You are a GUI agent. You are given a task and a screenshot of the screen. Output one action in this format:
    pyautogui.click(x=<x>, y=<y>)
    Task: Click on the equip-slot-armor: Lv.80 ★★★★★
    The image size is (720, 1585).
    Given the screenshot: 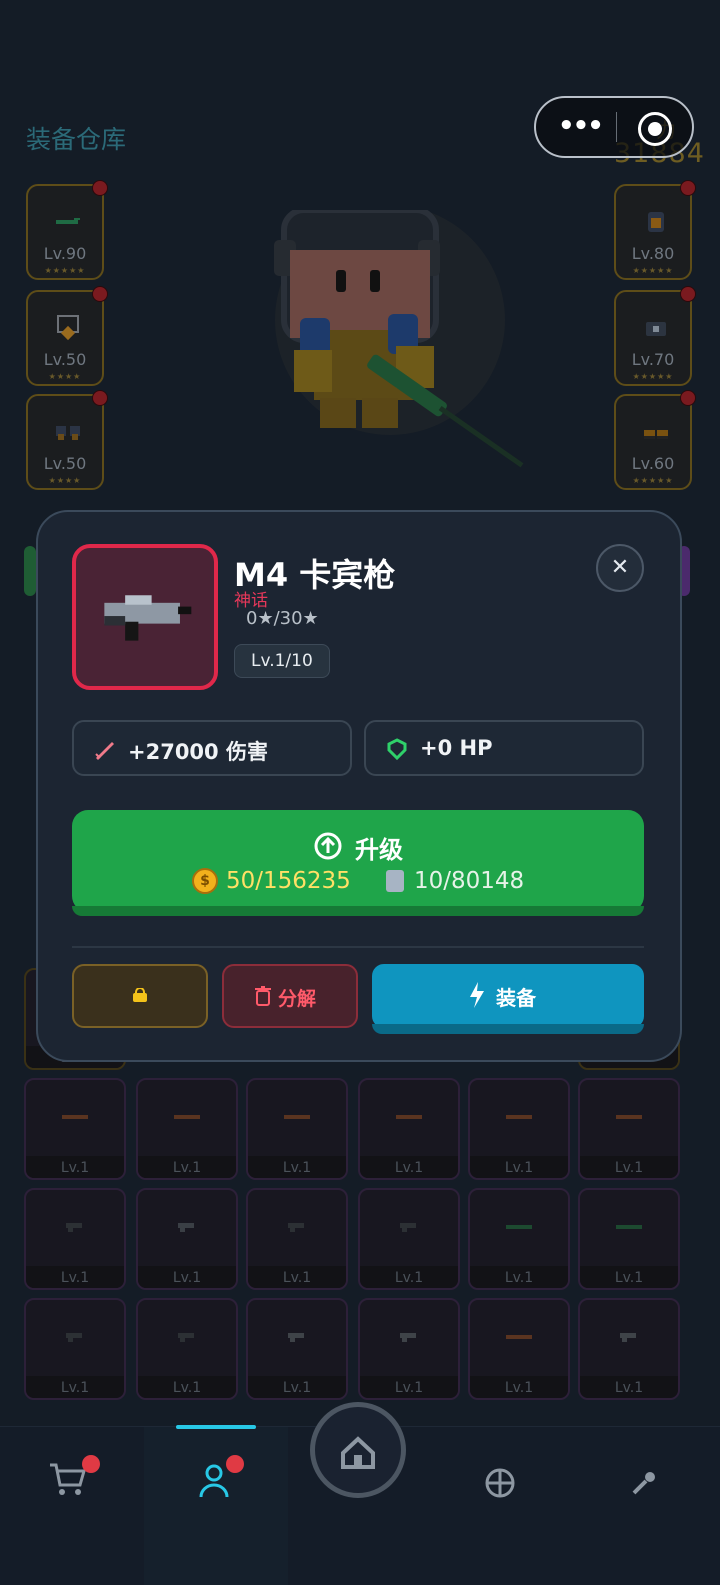 What is the action you would take?
    pyautogui.click(x=655, y=230)
    